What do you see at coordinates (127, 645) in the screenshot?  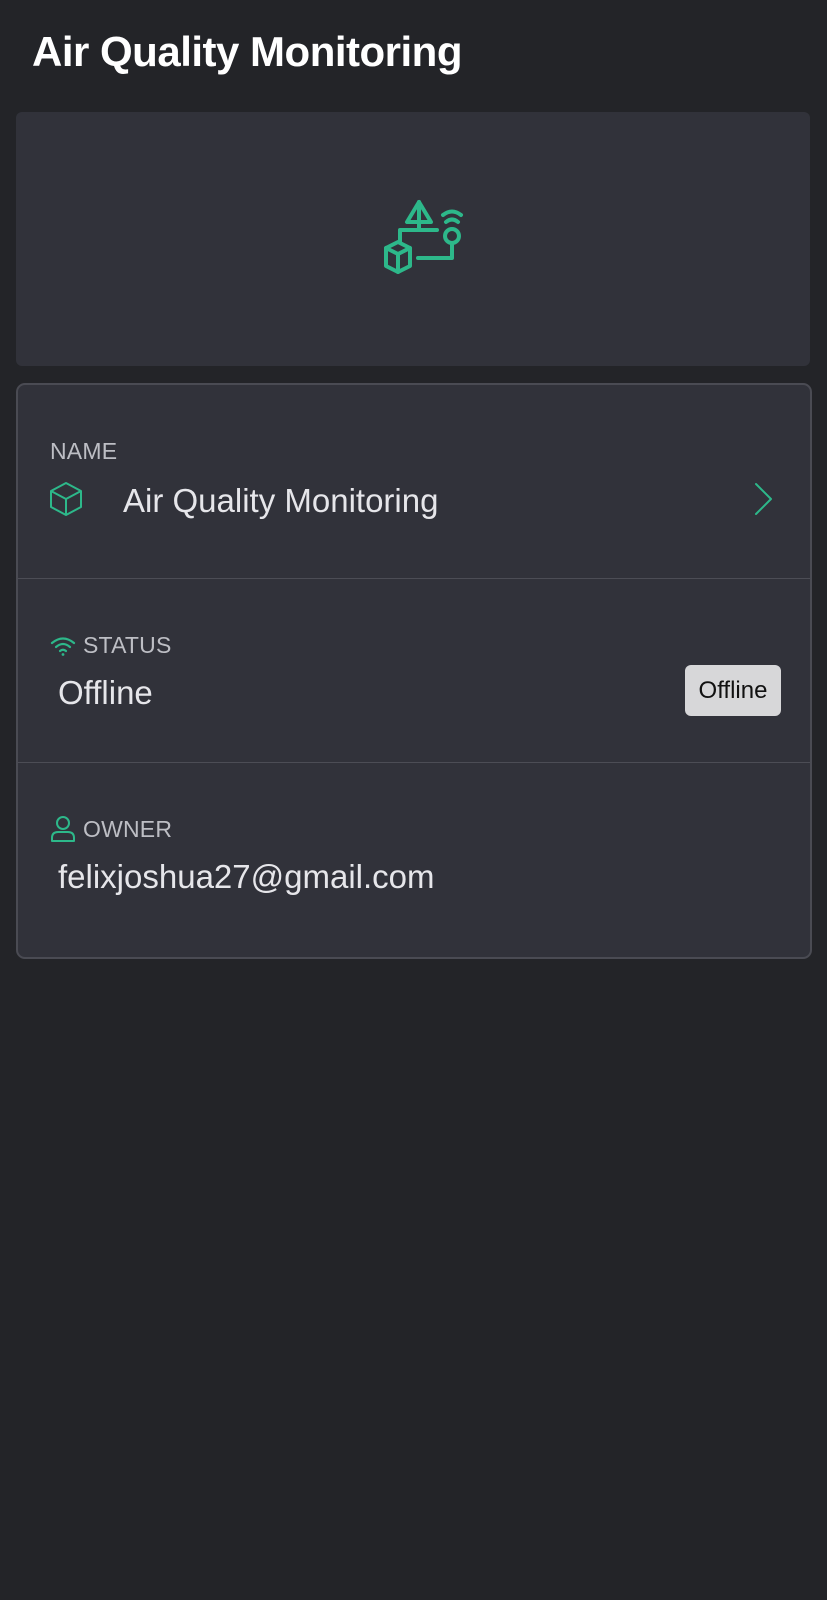 I see `status-label: STATUS` at bounding box center [127, 645].